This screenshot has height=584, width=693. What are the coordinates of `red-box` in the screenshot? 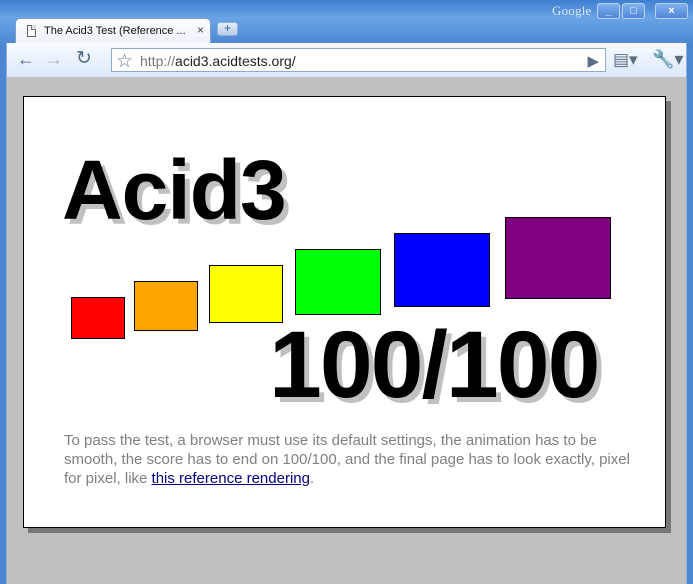 It's located at (98, 318).